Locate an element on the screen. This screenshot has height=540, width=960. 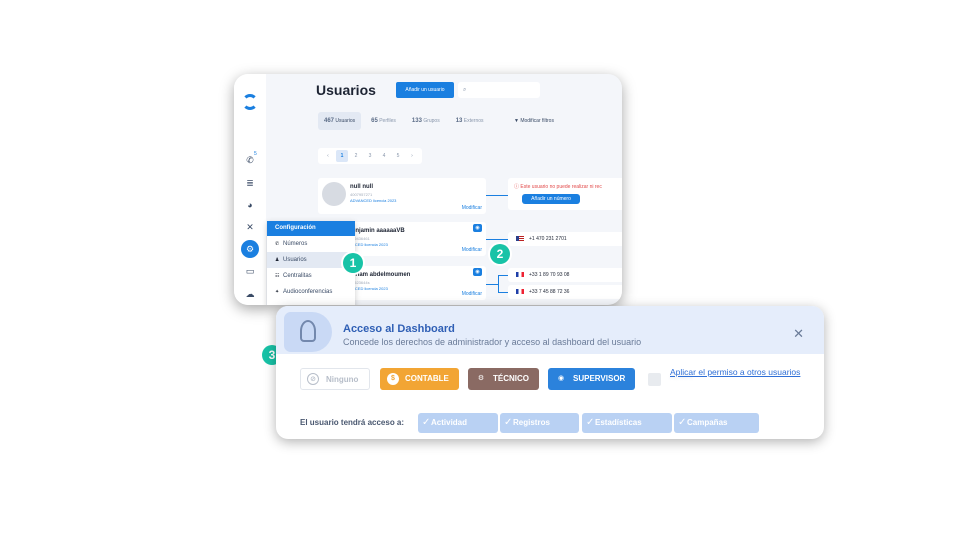
award-icon is located at coordinates (308, 331).